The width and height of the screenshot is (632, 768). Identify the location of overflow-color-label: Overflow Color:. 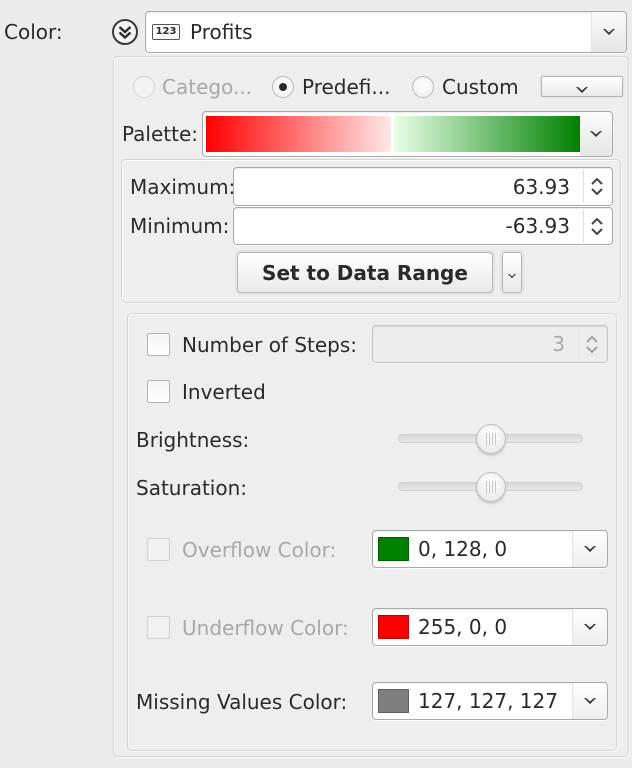
(259, 550).